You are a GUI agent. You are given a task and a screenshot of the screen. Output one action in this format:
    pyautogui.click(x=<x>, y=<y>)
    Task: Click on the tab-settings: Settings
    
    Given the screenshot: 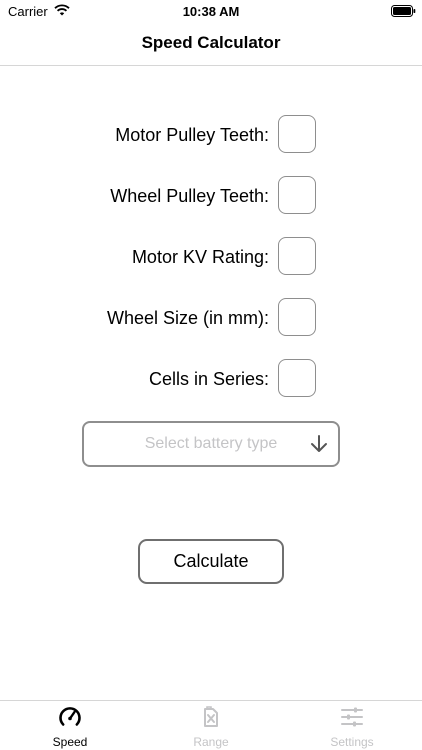 What is the action you would take?
    pyautogui.click(x=352, y=727)
    